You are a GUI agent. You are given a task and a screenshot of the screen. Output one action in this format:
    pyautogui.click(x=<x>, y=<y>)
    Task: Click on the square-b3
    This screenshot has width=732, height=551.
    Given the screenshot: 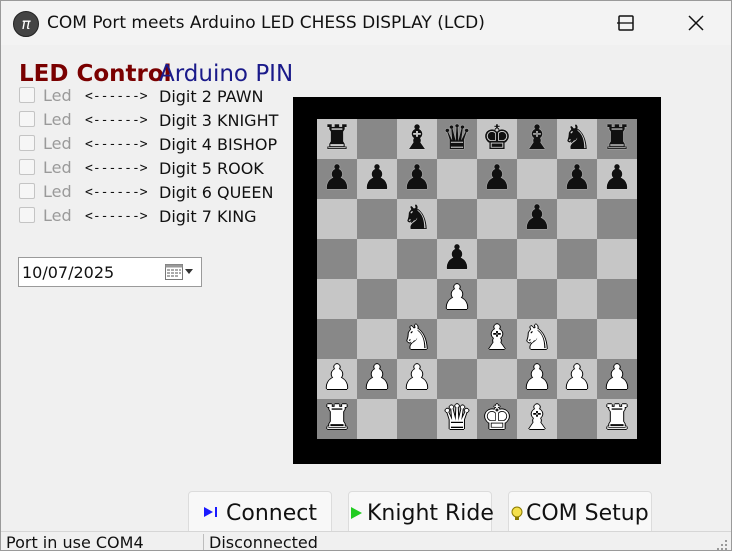 What is the action you would take?
    pyautogui.click(x=377, y=339)
    